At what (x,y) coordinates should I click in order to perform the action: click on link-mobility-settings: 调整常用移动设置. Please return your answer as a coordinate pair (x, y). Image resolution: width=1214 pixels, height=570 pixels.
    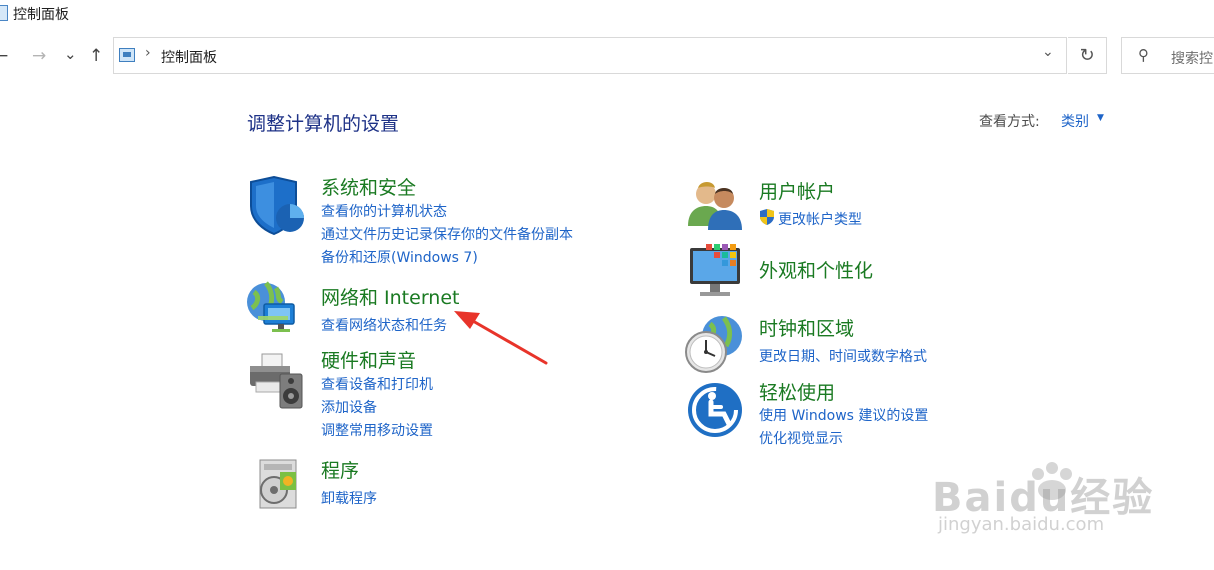
    Looking at the image, I should click on (377, 430).